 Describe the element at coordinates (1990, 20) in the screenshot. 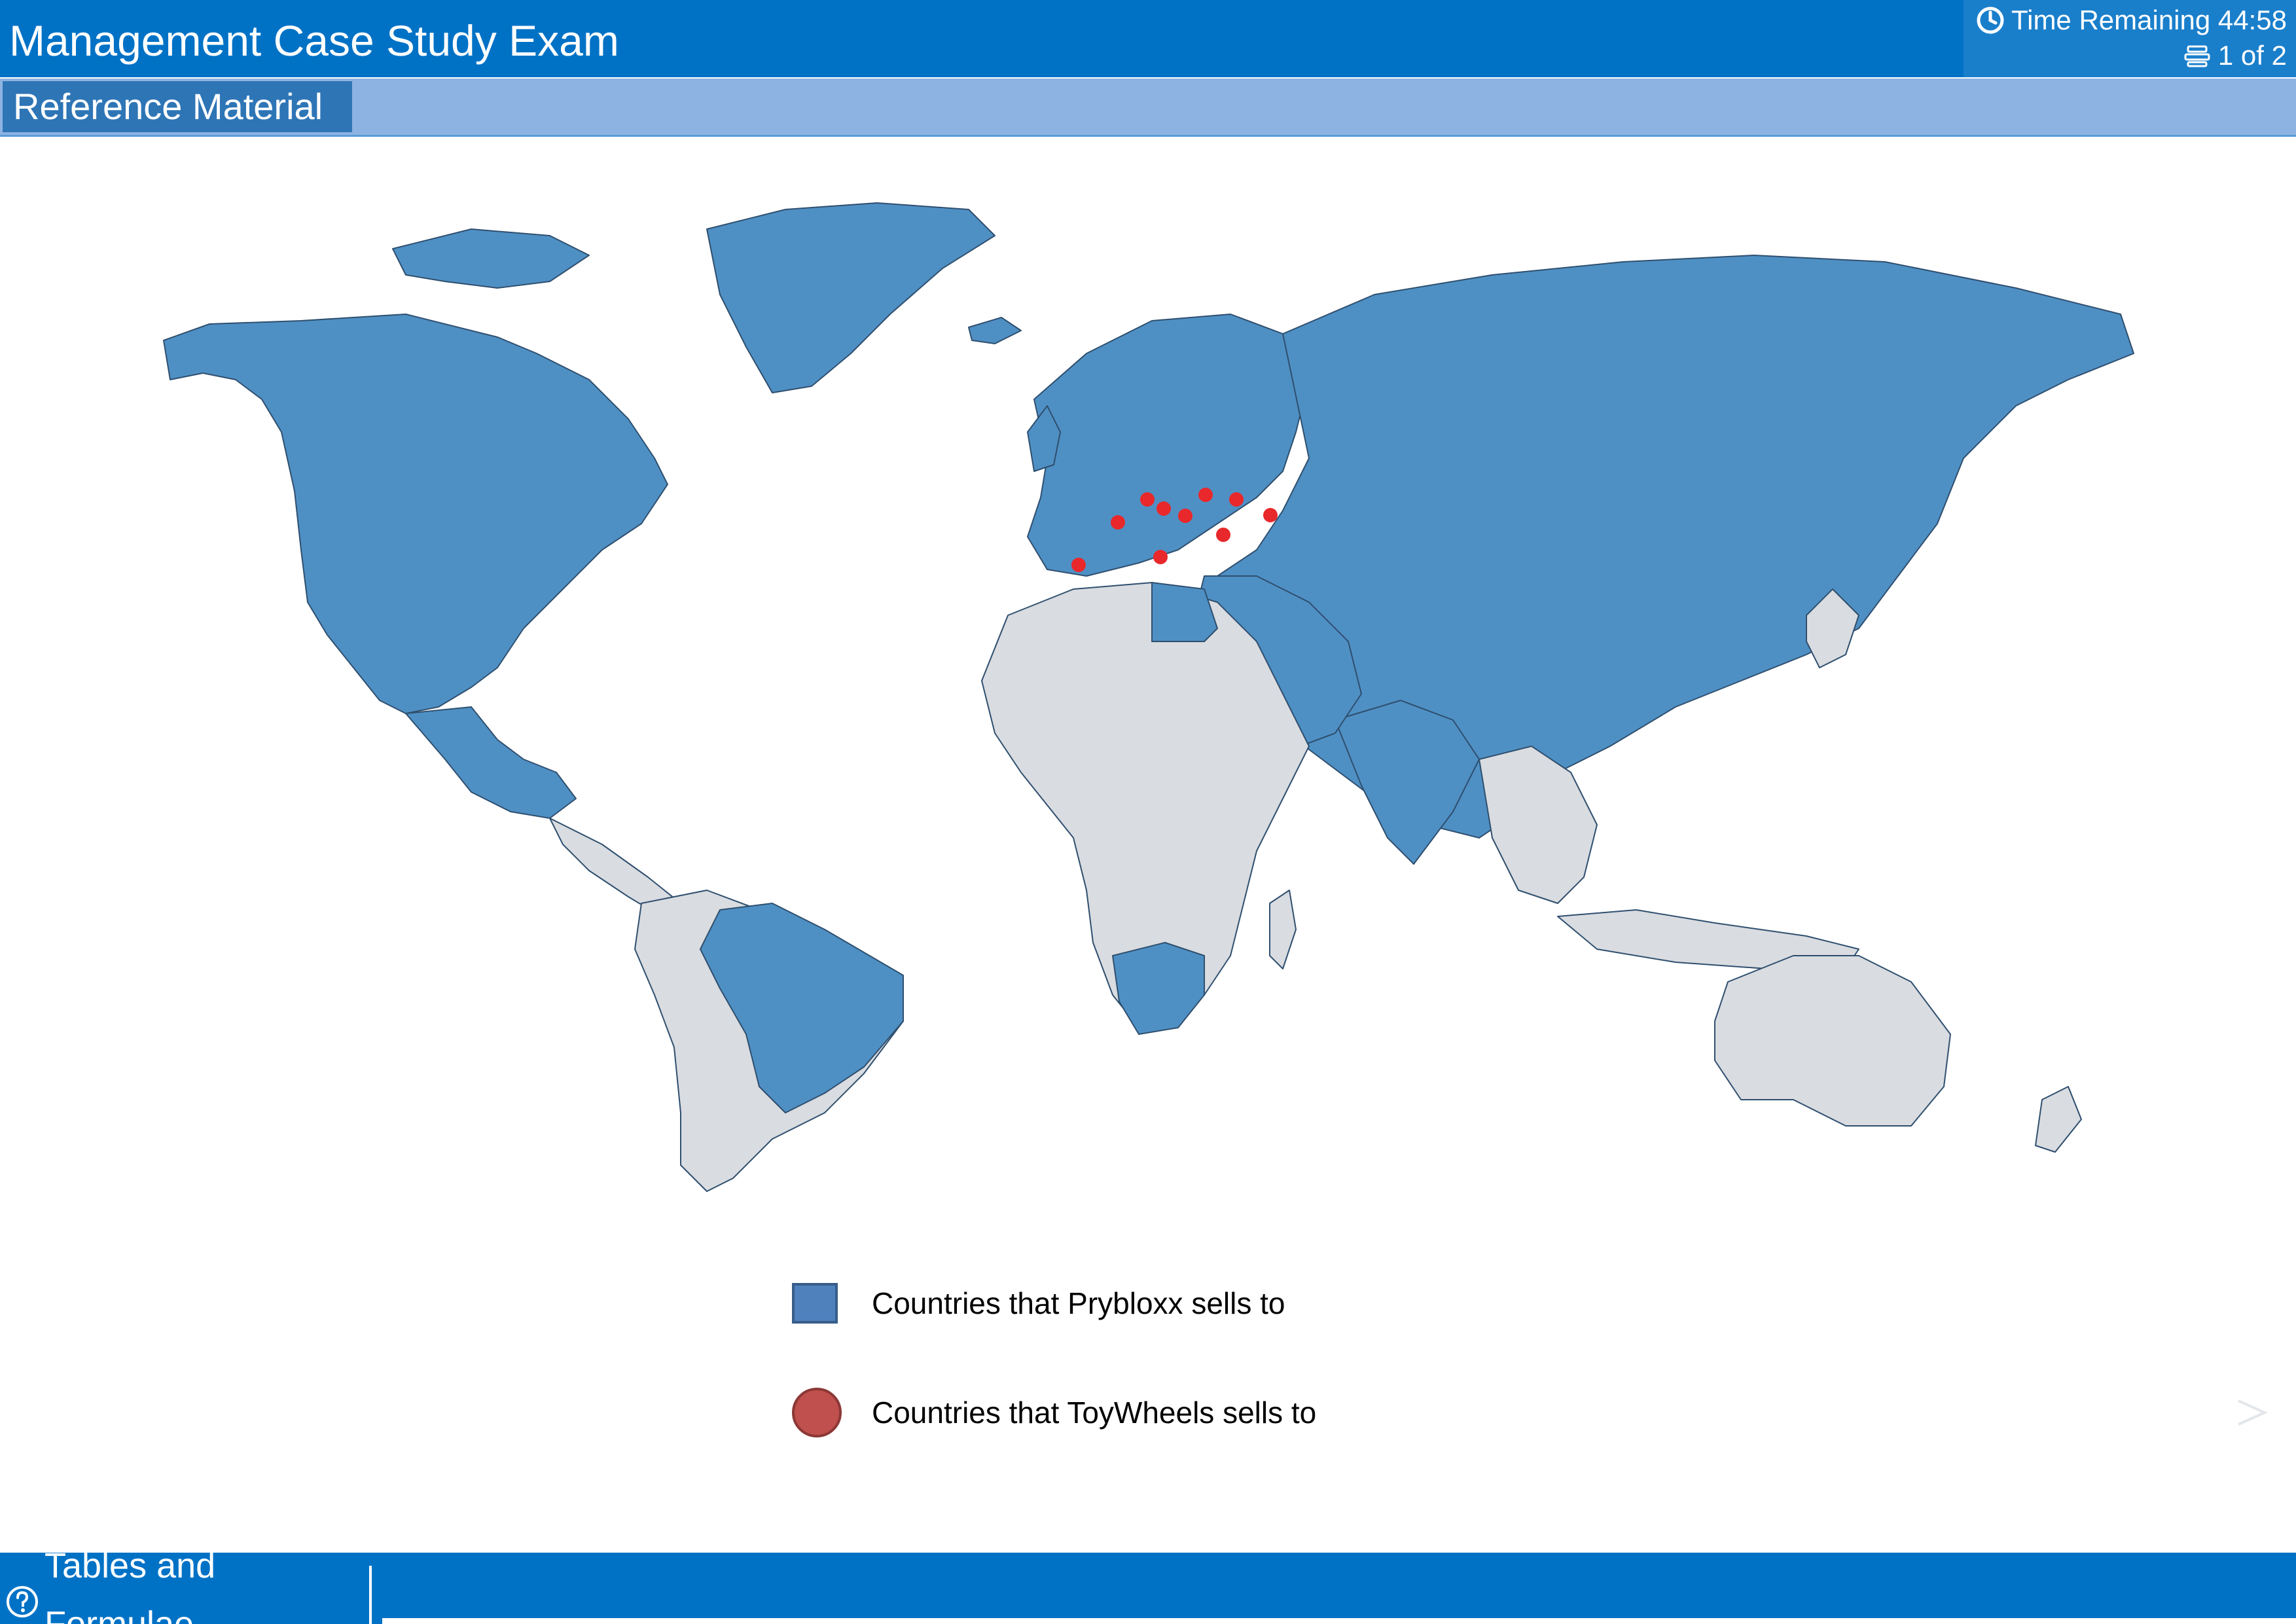

I see `clock-icon` at that location.